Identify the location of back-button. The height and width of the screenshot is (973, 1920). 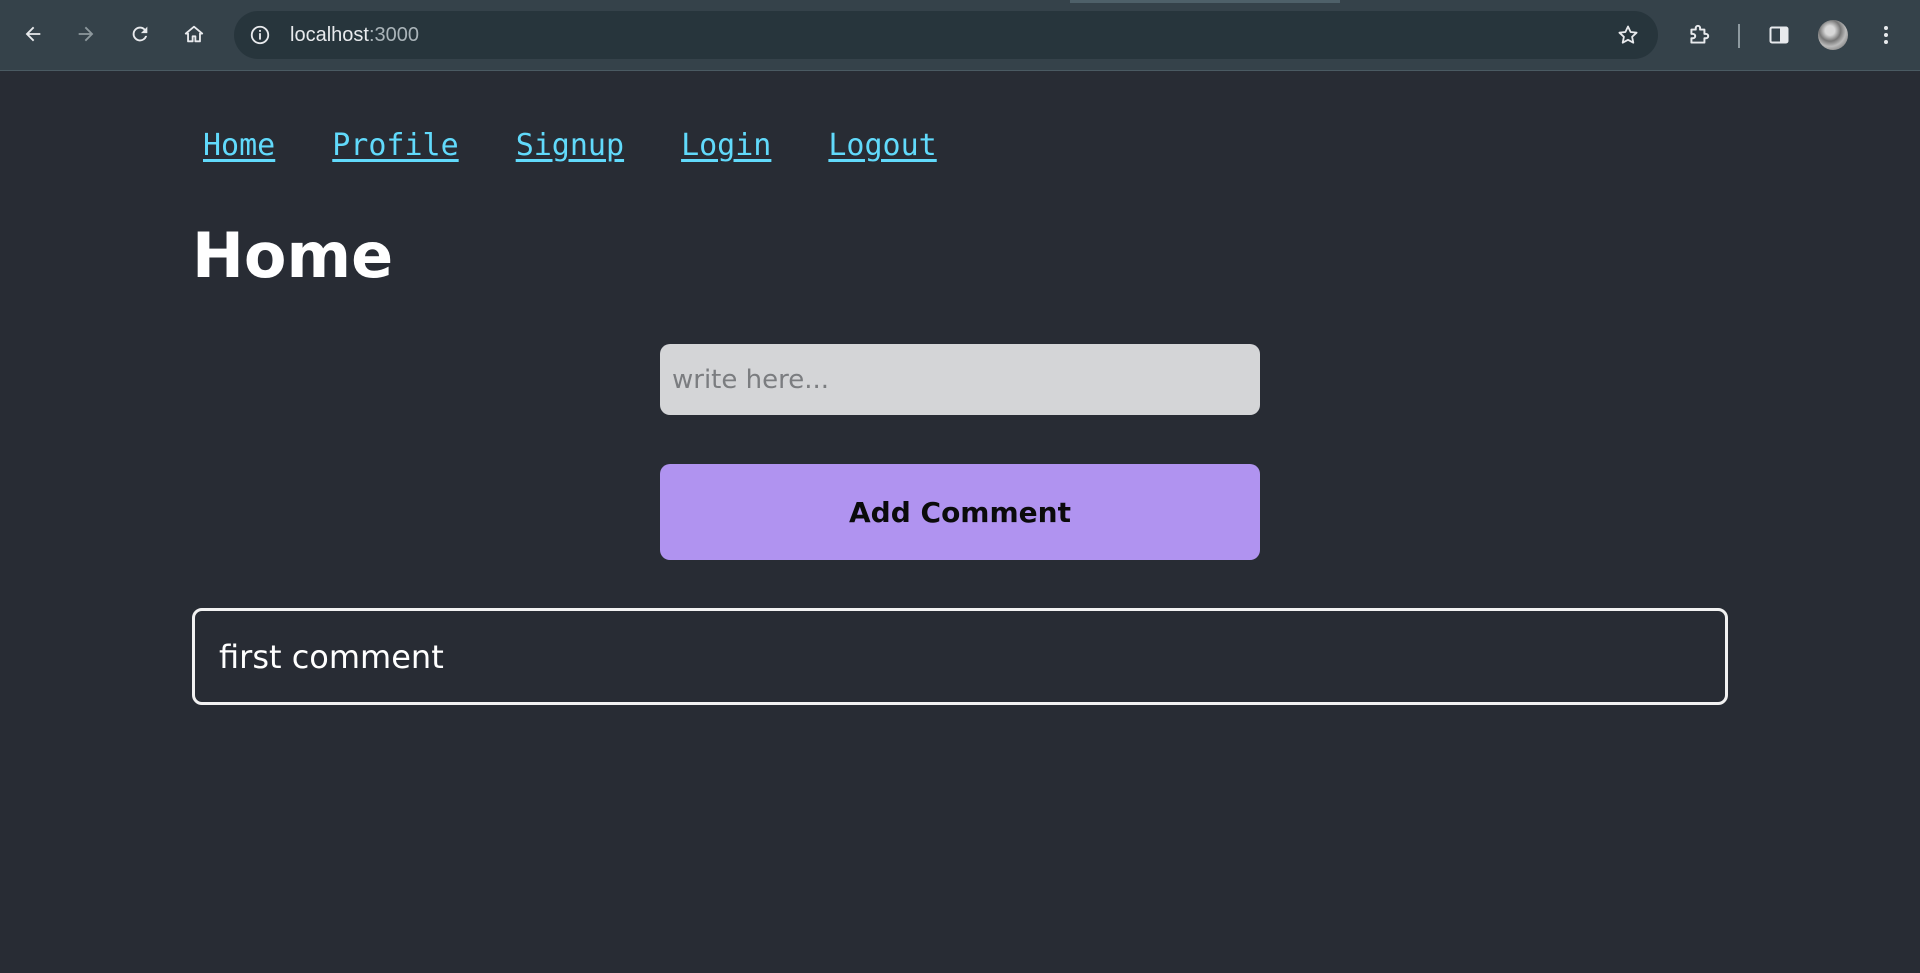
(33, 34).